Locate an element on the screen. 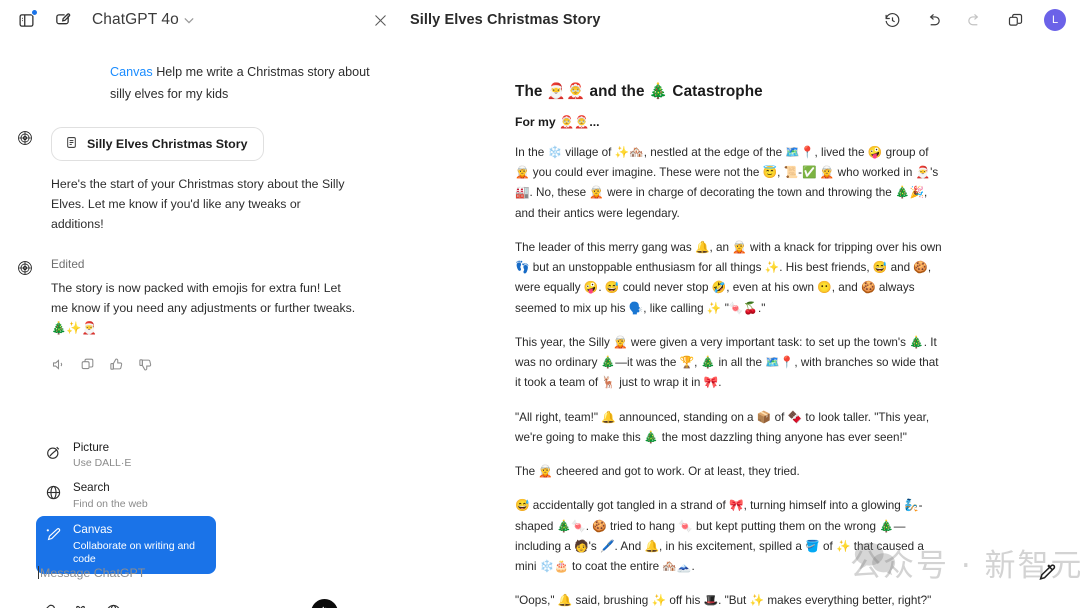 Image resolution: width=1080 pixels, height=608 pixels. model-selector: ChatGPT 4o is located at coordinates (143, 20).